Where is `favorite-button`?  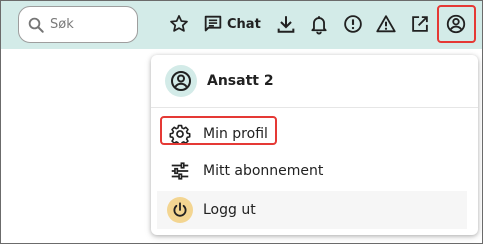 favorite-button is located at coordinates (179, 24).